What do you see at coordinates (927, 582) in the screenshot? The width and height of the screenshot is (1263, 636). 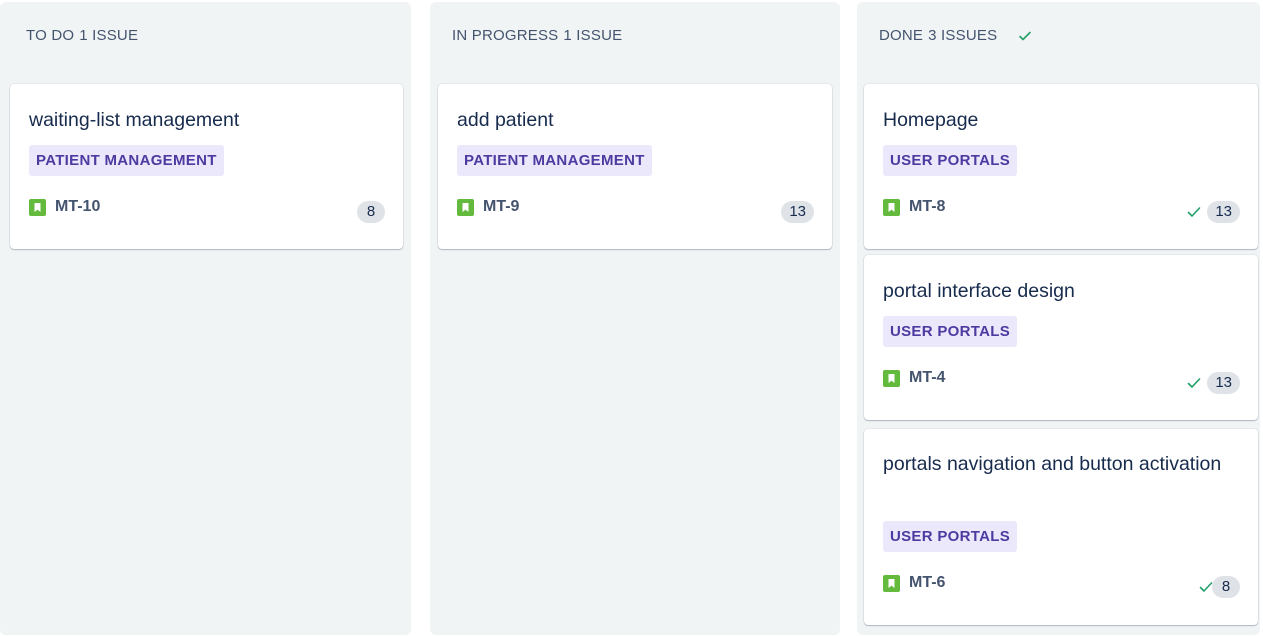 I see `issue-key-text: MT-6` at bounding box center [927, 582].